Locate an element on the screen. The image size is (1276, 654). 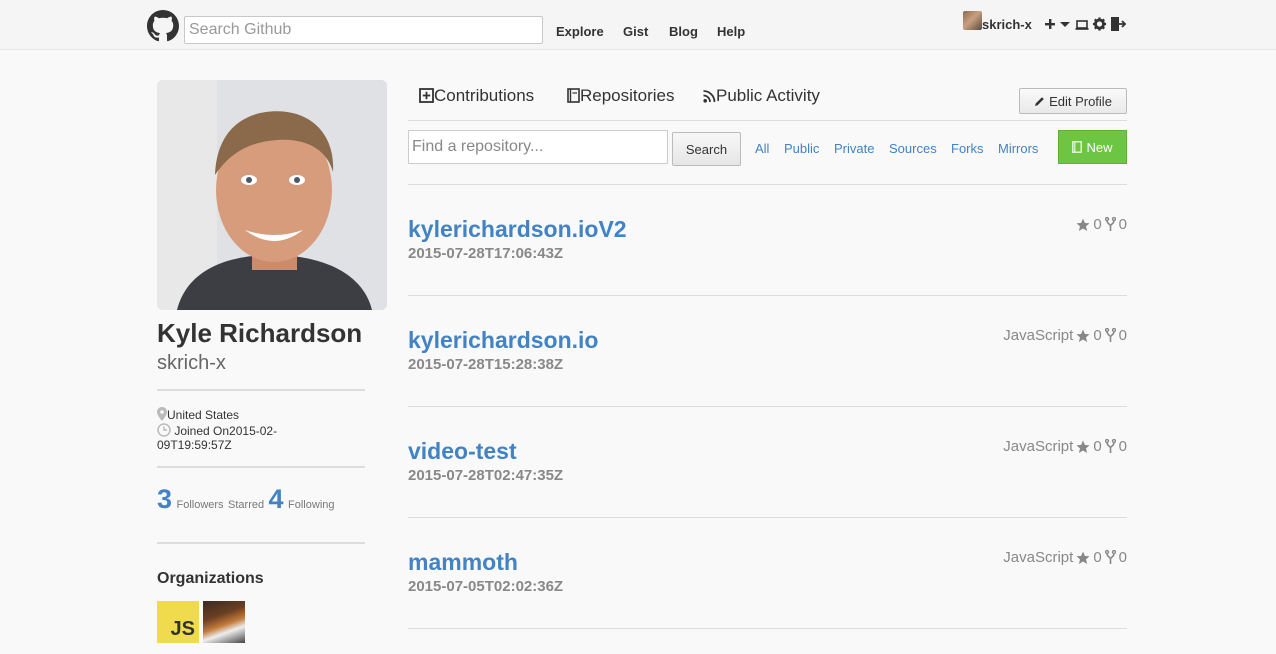
following-label: Following is located at coordinates (311, 505).